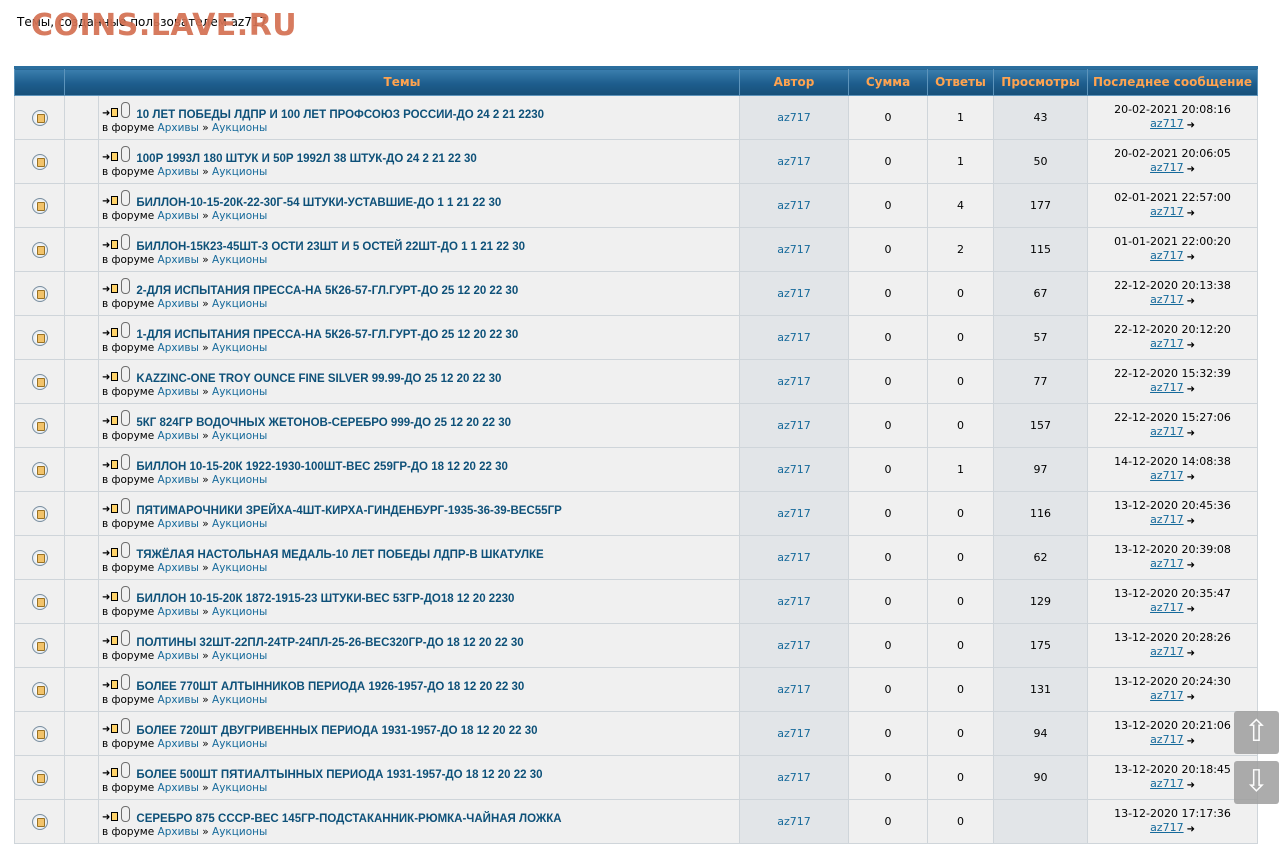 The width and height of the screenshot is (1279, 844). Describe the element at coordinates (794, 81) in the screenshot. I see `header-author: Автор` at that location.